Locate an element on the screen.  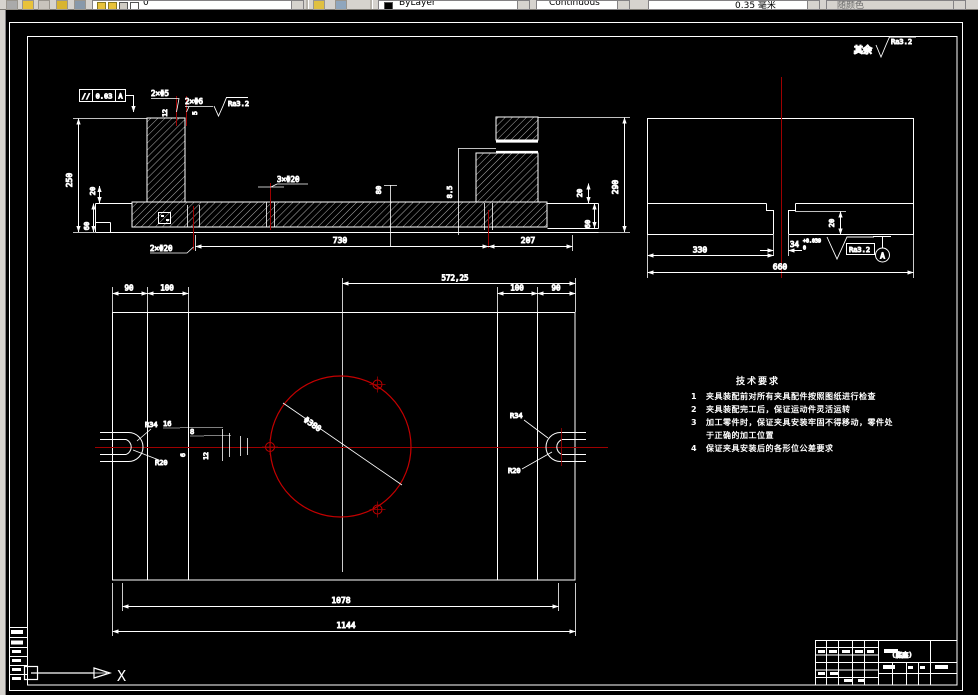
tech-req-text: 夹具装配完工后，保证运动件灵活运转 is located at coordinates (778, 409).